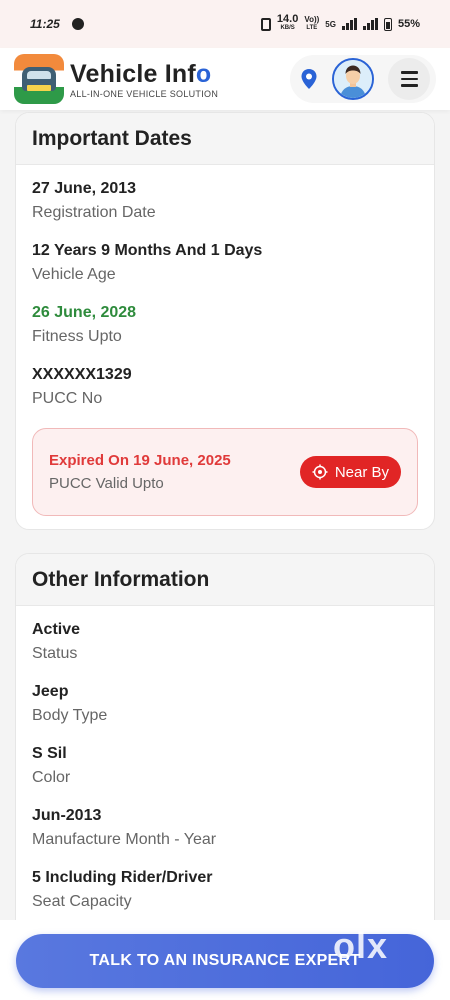 The width and height of the screenshot is (450, 1000). Describe the element at coordinates (70, 715) in the screenshot. I see `body-type-label: Body Type` at that location.